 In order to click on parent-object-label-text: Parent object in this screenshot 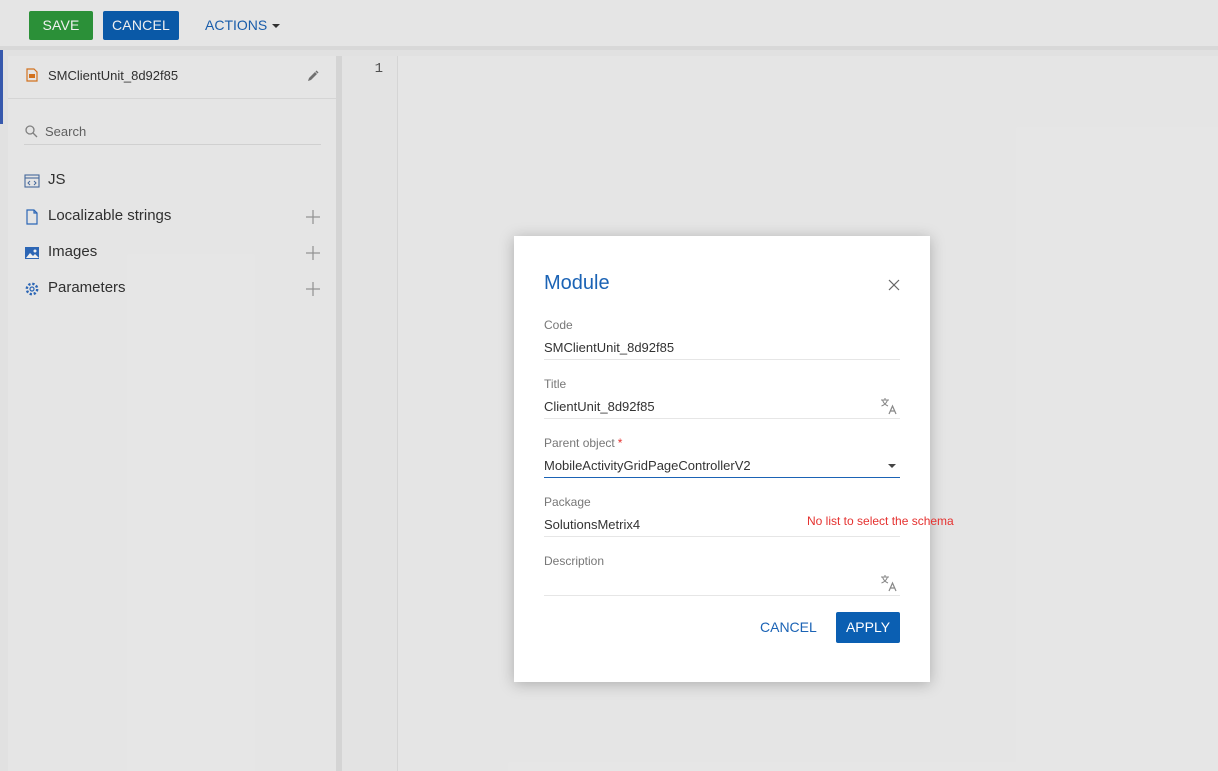, I will do `click(579, 443)`.